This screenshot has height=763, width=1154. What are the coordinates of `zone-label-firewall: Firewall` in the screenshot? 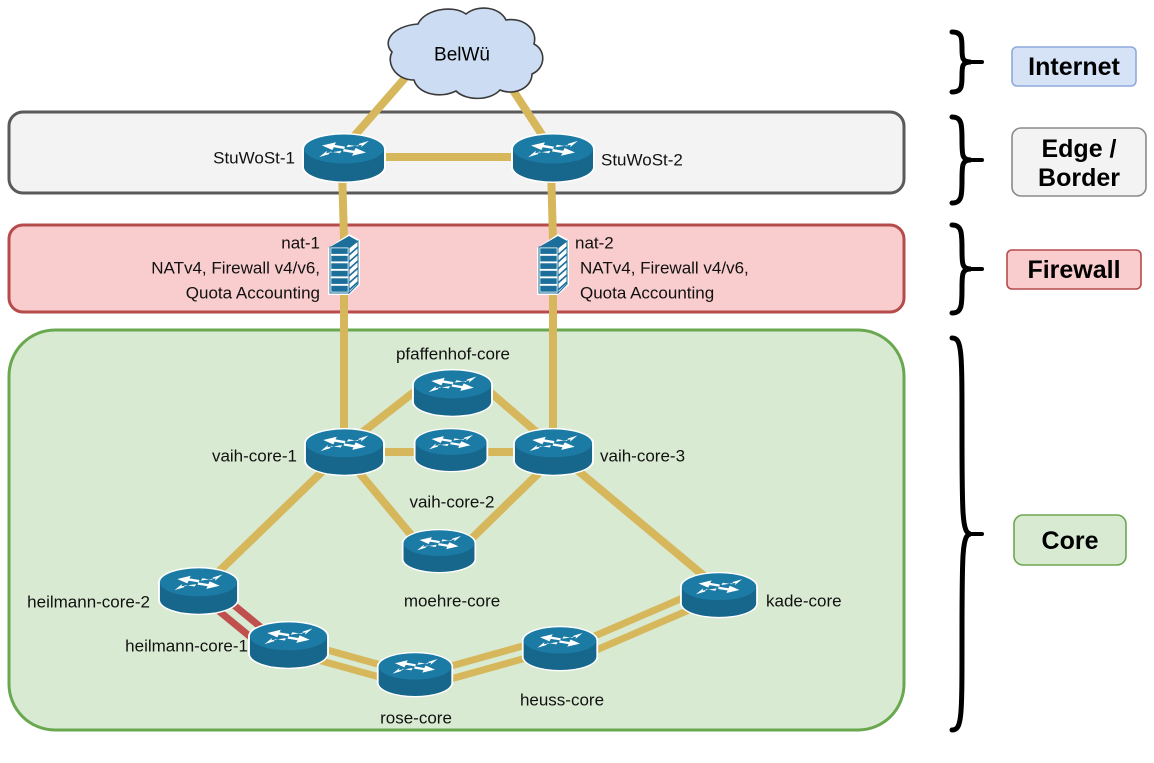 It's located at (1074, 269).